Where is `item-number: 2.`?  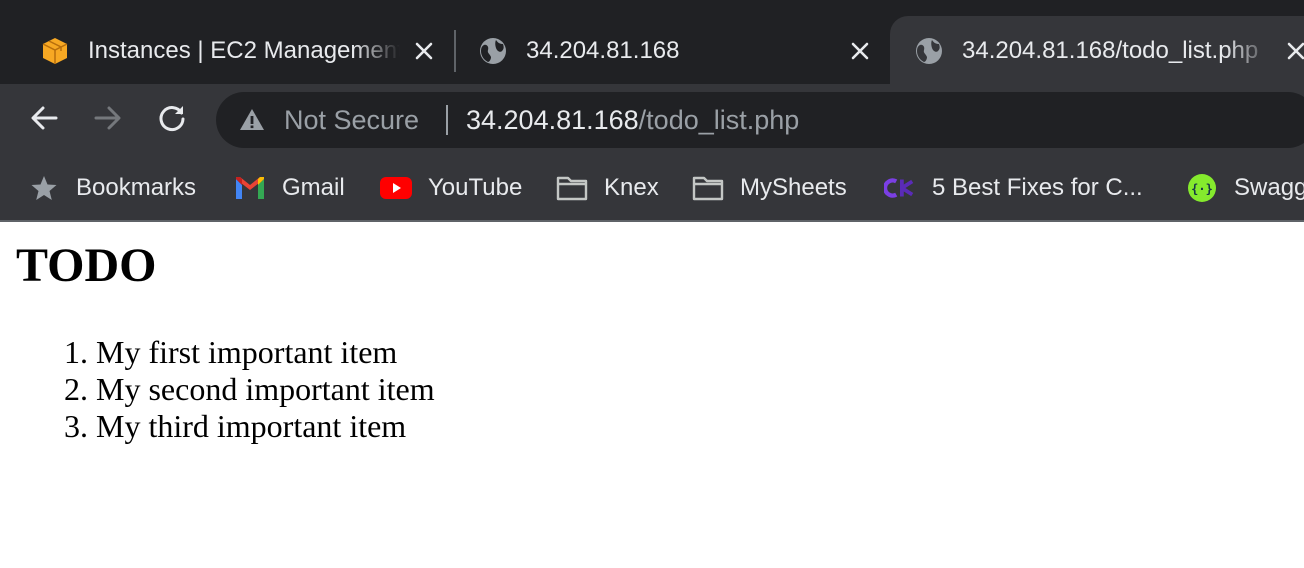
item-number: 2. is located at coordinates (76, 389).